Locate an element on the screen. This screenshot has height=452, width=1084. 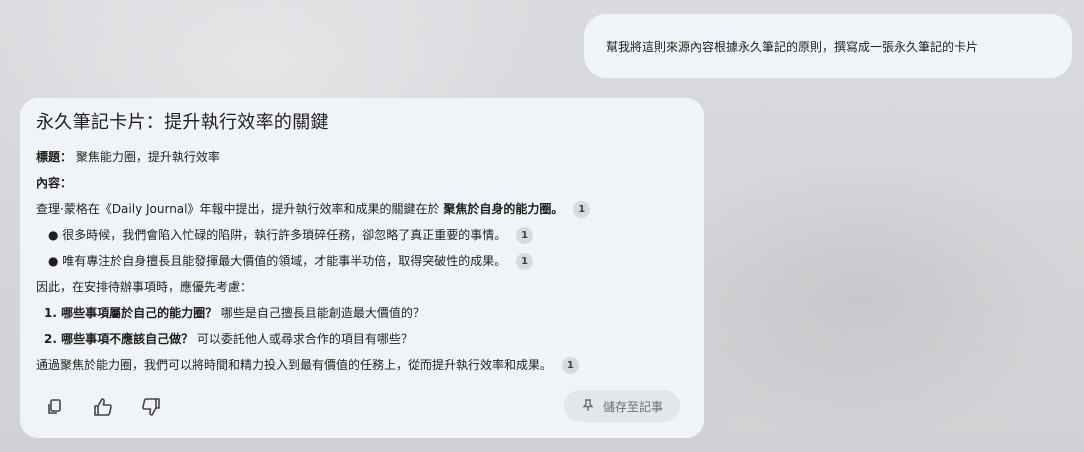
numbered-item-2: 2. 哪些事項不應該自己做？ 可以委託他人或尋求合作的項目有哪些？ is located at coordinates (362, 339).